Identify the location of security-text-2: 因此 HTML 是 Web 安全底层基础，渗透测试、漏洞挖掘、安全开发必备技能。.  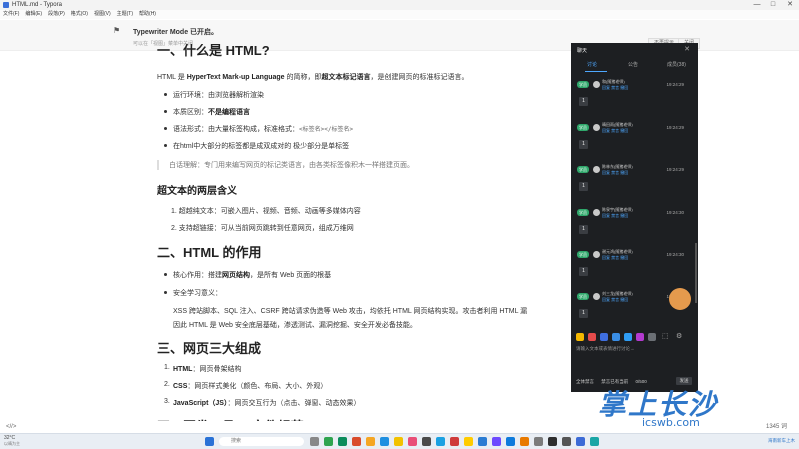
(295, 325).